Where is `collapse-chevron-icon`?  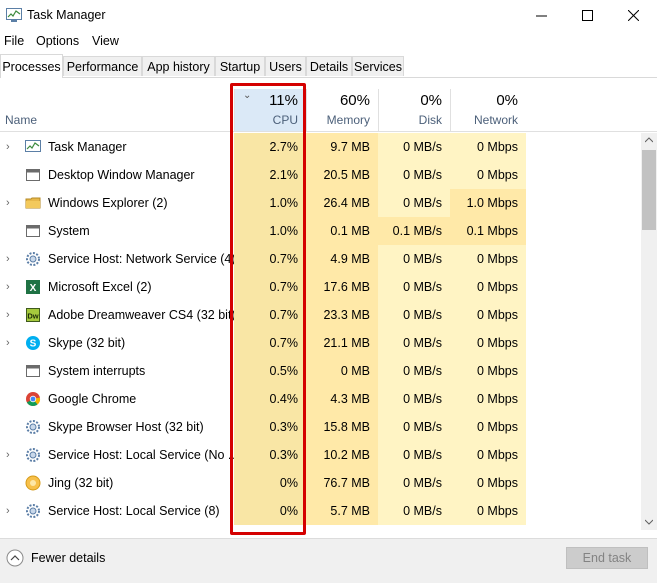
collapse-chevron-icon is located at coordinates (15, 558).